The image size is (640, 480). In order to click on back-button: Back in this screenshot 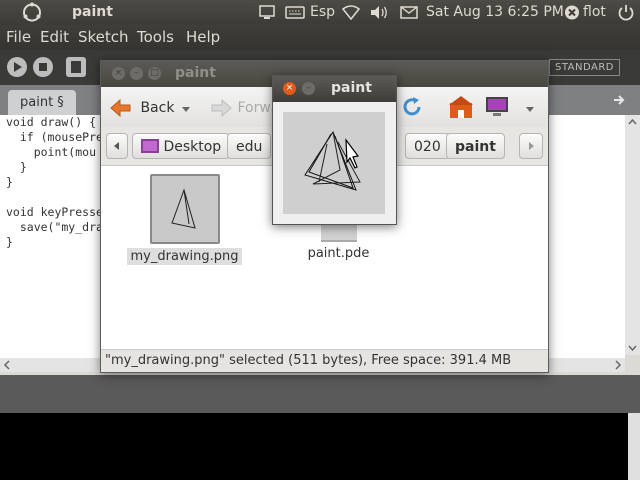, I will do `click(141, 108)`.